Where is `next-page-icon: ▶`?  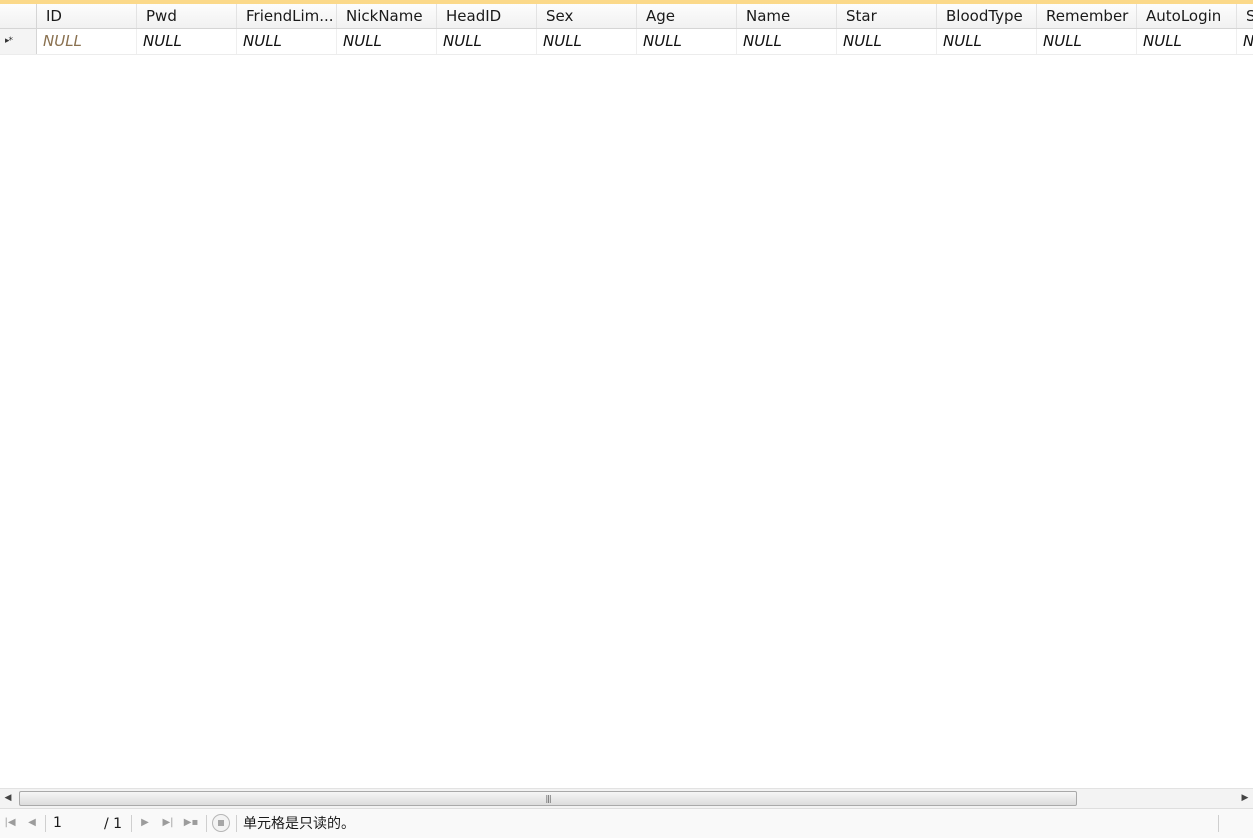 next-page-icon: ▶ is located at coordinates (145, 823).